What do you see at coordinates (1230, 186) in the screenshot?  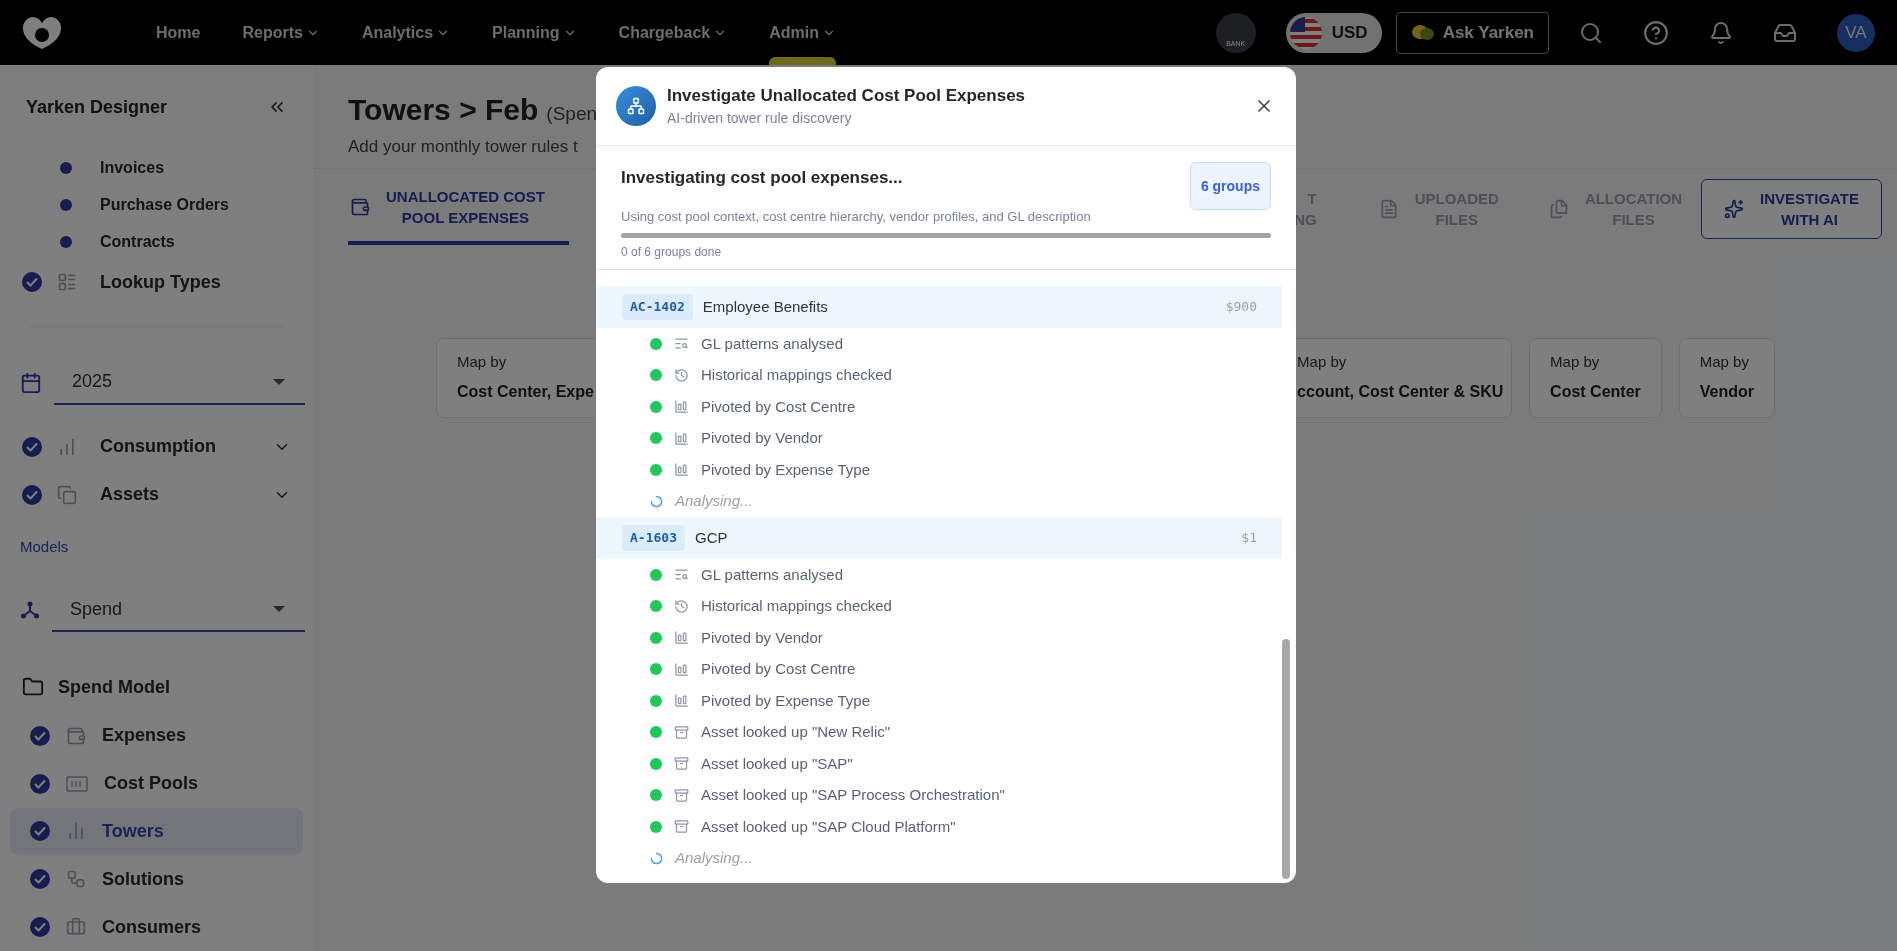 I see `groups-badge: 6 groups` at bounding box center [1230, 186].